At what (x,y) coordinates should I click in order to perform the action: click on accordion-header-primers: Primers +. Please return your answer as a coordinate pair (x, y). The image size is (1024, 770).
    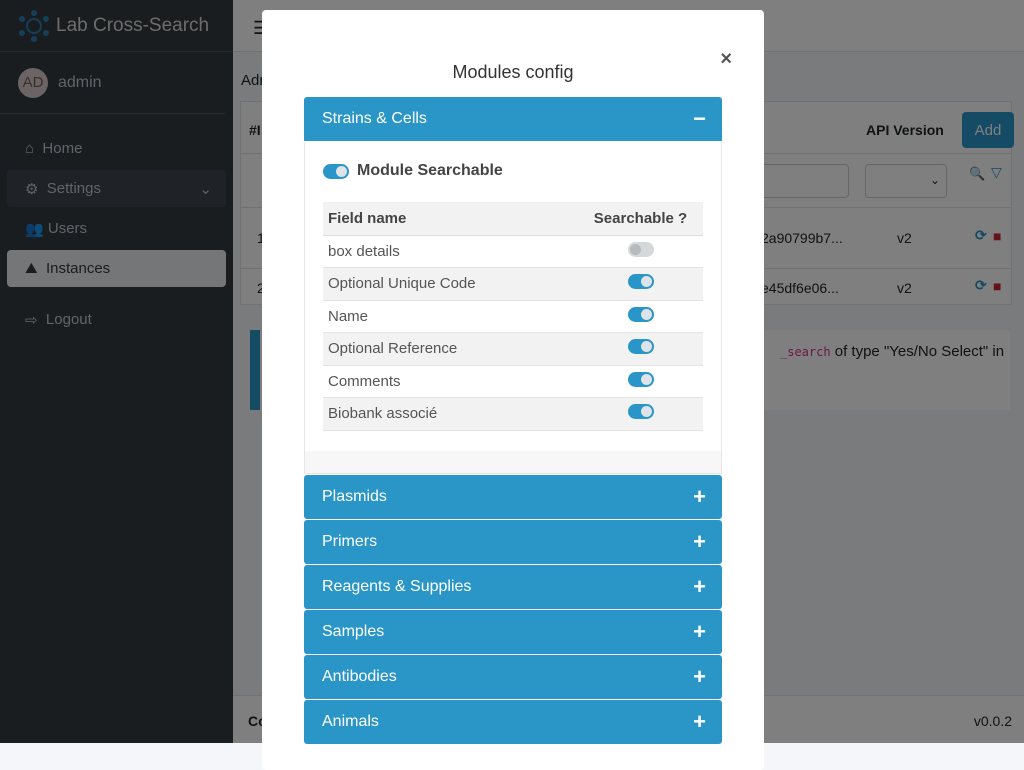
    Looking at the image, I should click on (513, 542).